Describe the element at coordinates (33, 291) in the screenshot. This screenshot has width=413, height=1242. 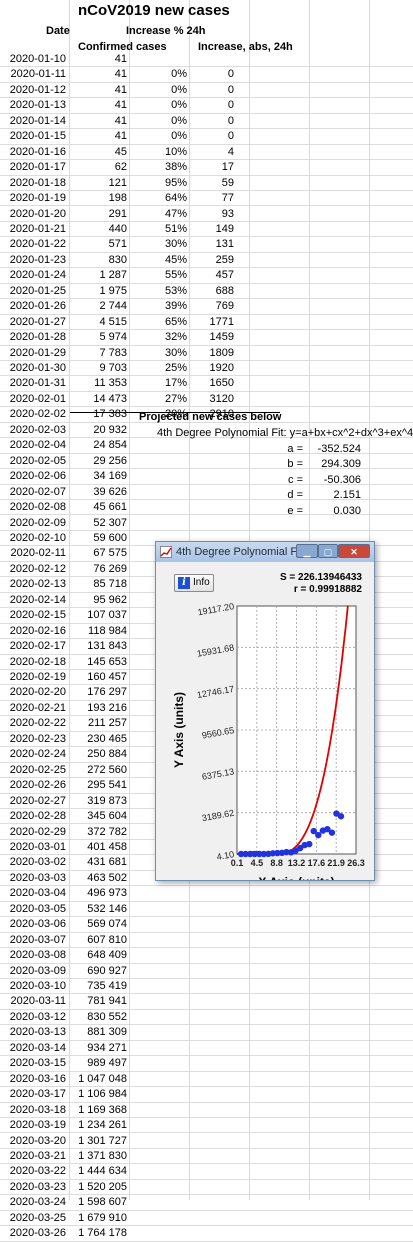
I see `date-cell: 2020-01-25` at that location.